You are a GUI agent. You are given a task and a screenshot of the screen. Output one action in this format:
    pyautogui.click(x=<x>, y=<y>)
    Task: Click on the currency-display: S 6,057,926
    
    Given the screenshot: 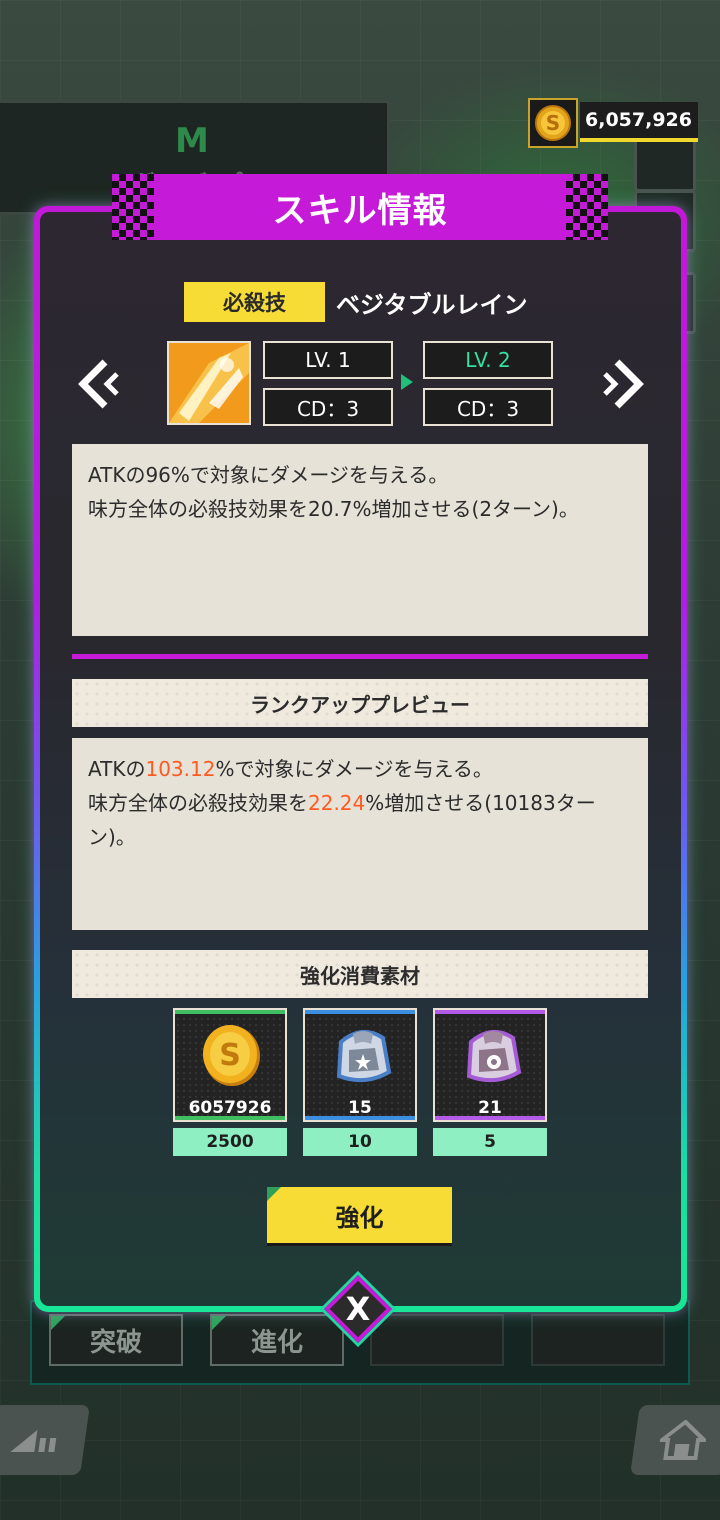 What is the action you would take?
    pyautogui.click(x=613, y=123)
    